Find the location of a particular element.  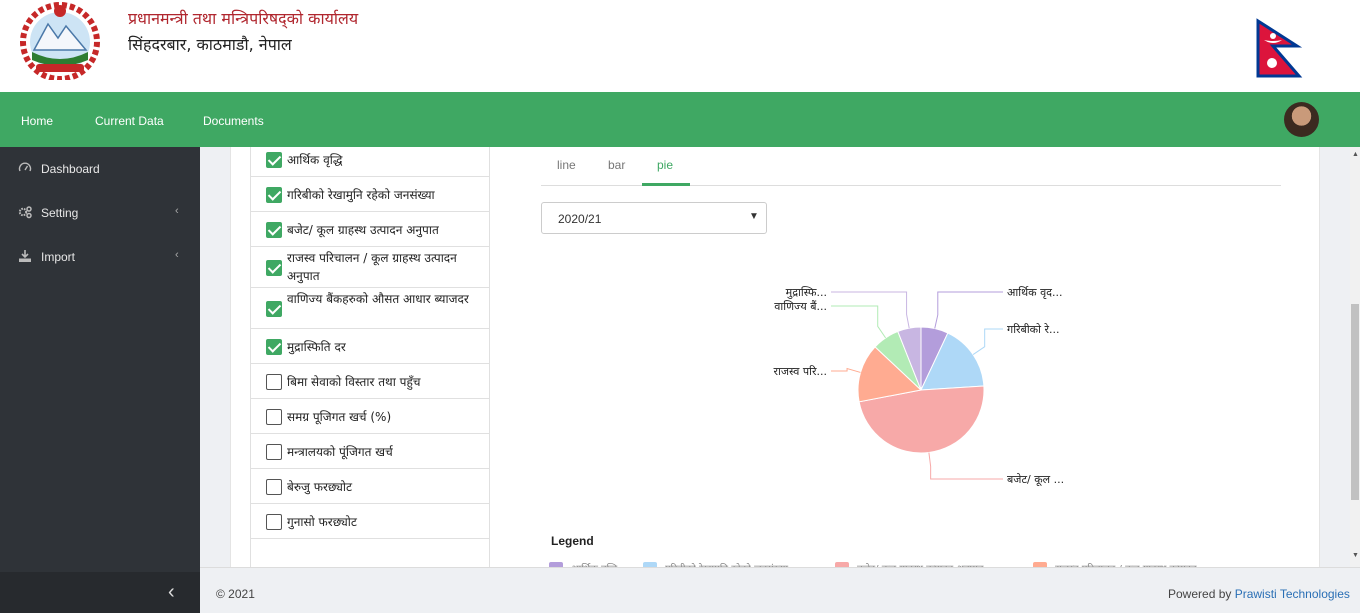

footer-copyright: © 2021 is located at coordinates (235, 594).